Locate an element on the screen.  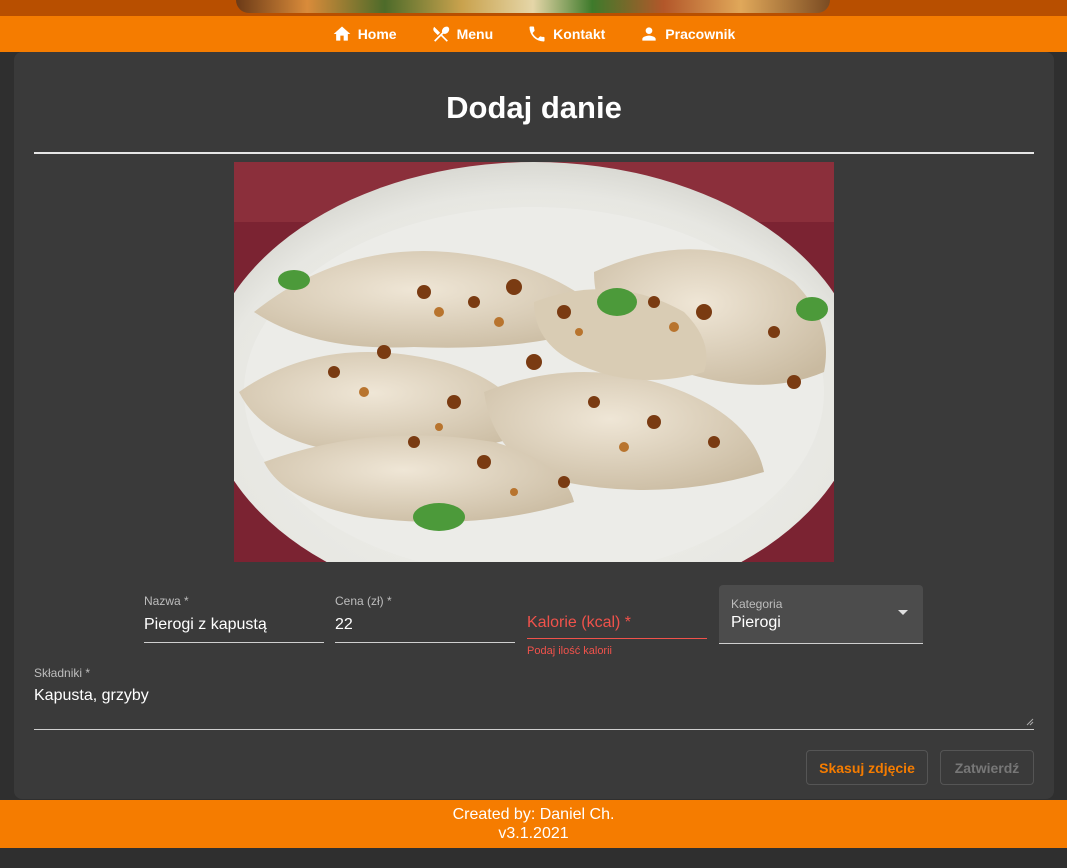
person-icon is located at coordinates (649, 34).